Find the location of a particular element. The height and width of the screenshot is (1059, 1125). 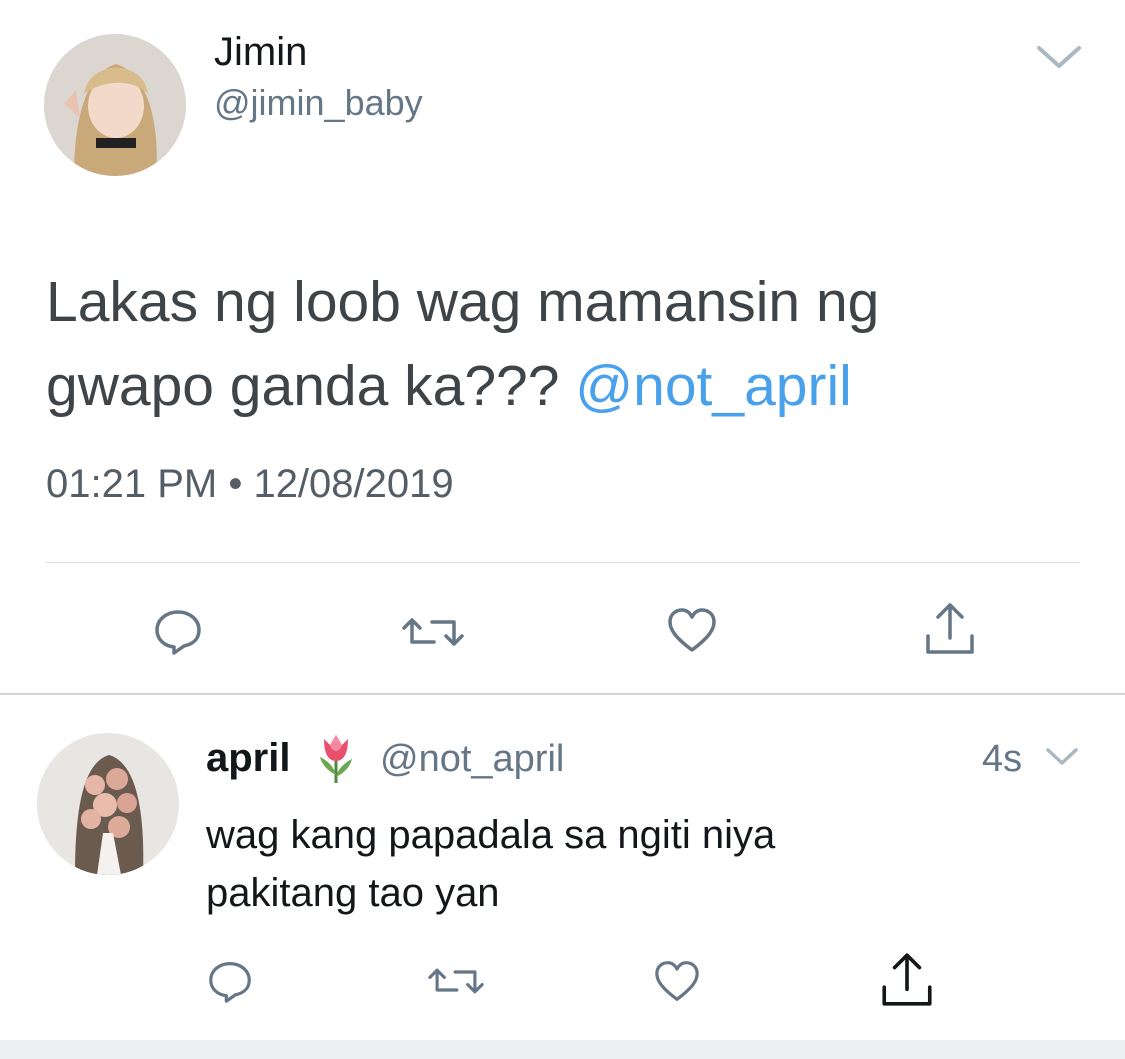

bottom-separator is located at coordinates (562, 1049).